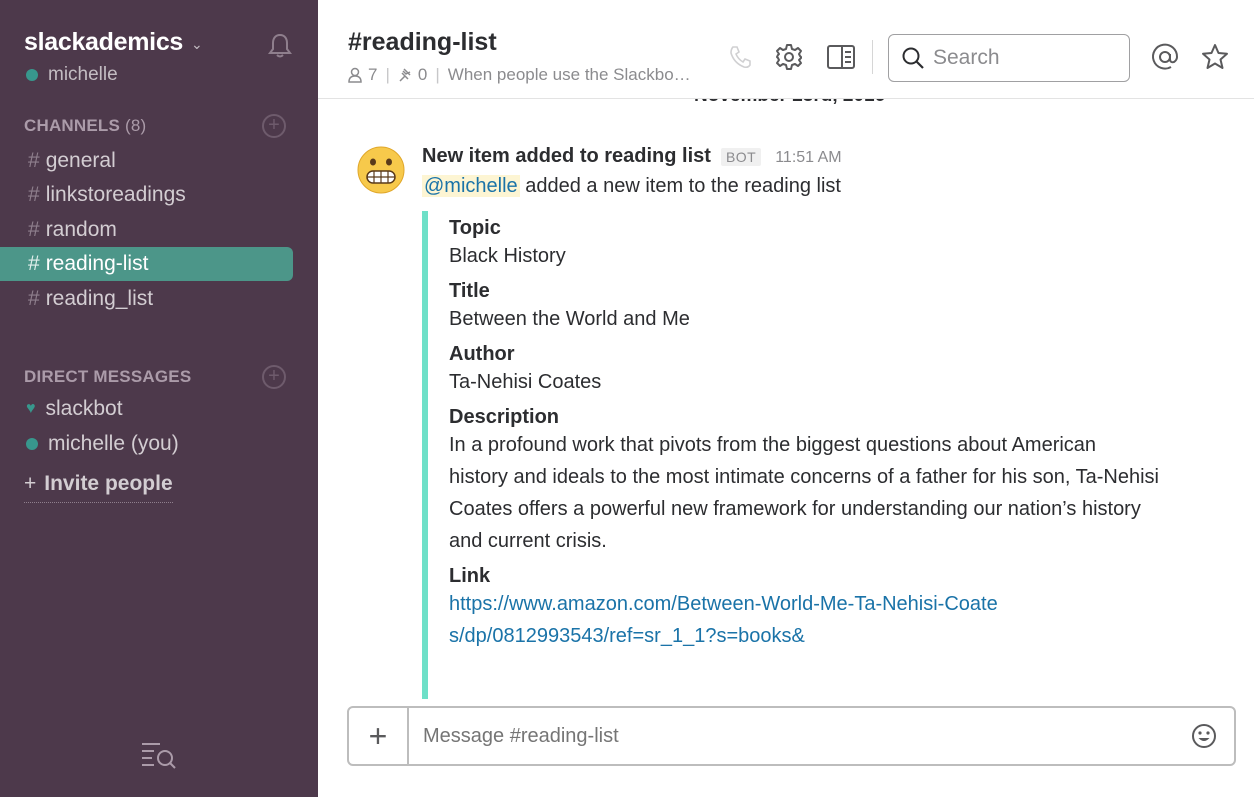 Image resolution: width=1254 pixels, height=797 pixels. What do you see at coordinates (422, 42) in the screenshot?
I see `channel-title: #reading-list` at bounding box center [422, 42].